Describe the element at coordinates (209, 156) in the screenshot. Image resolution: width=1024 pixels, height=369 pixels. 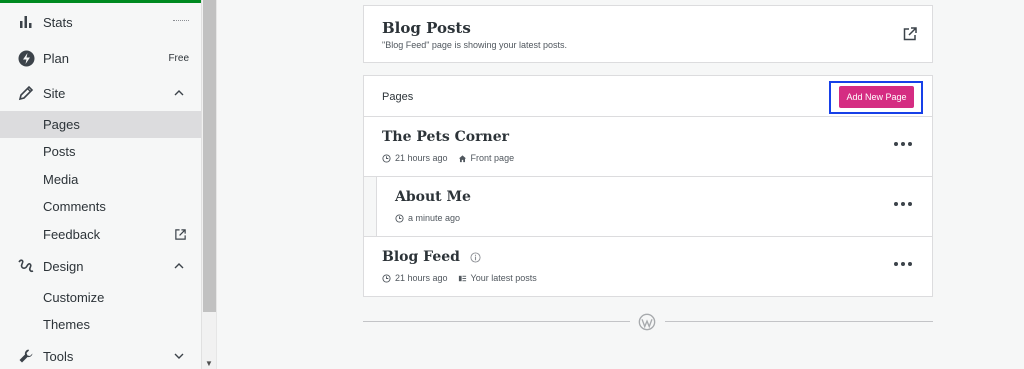
I see `scrollbar-thumb` at that location.